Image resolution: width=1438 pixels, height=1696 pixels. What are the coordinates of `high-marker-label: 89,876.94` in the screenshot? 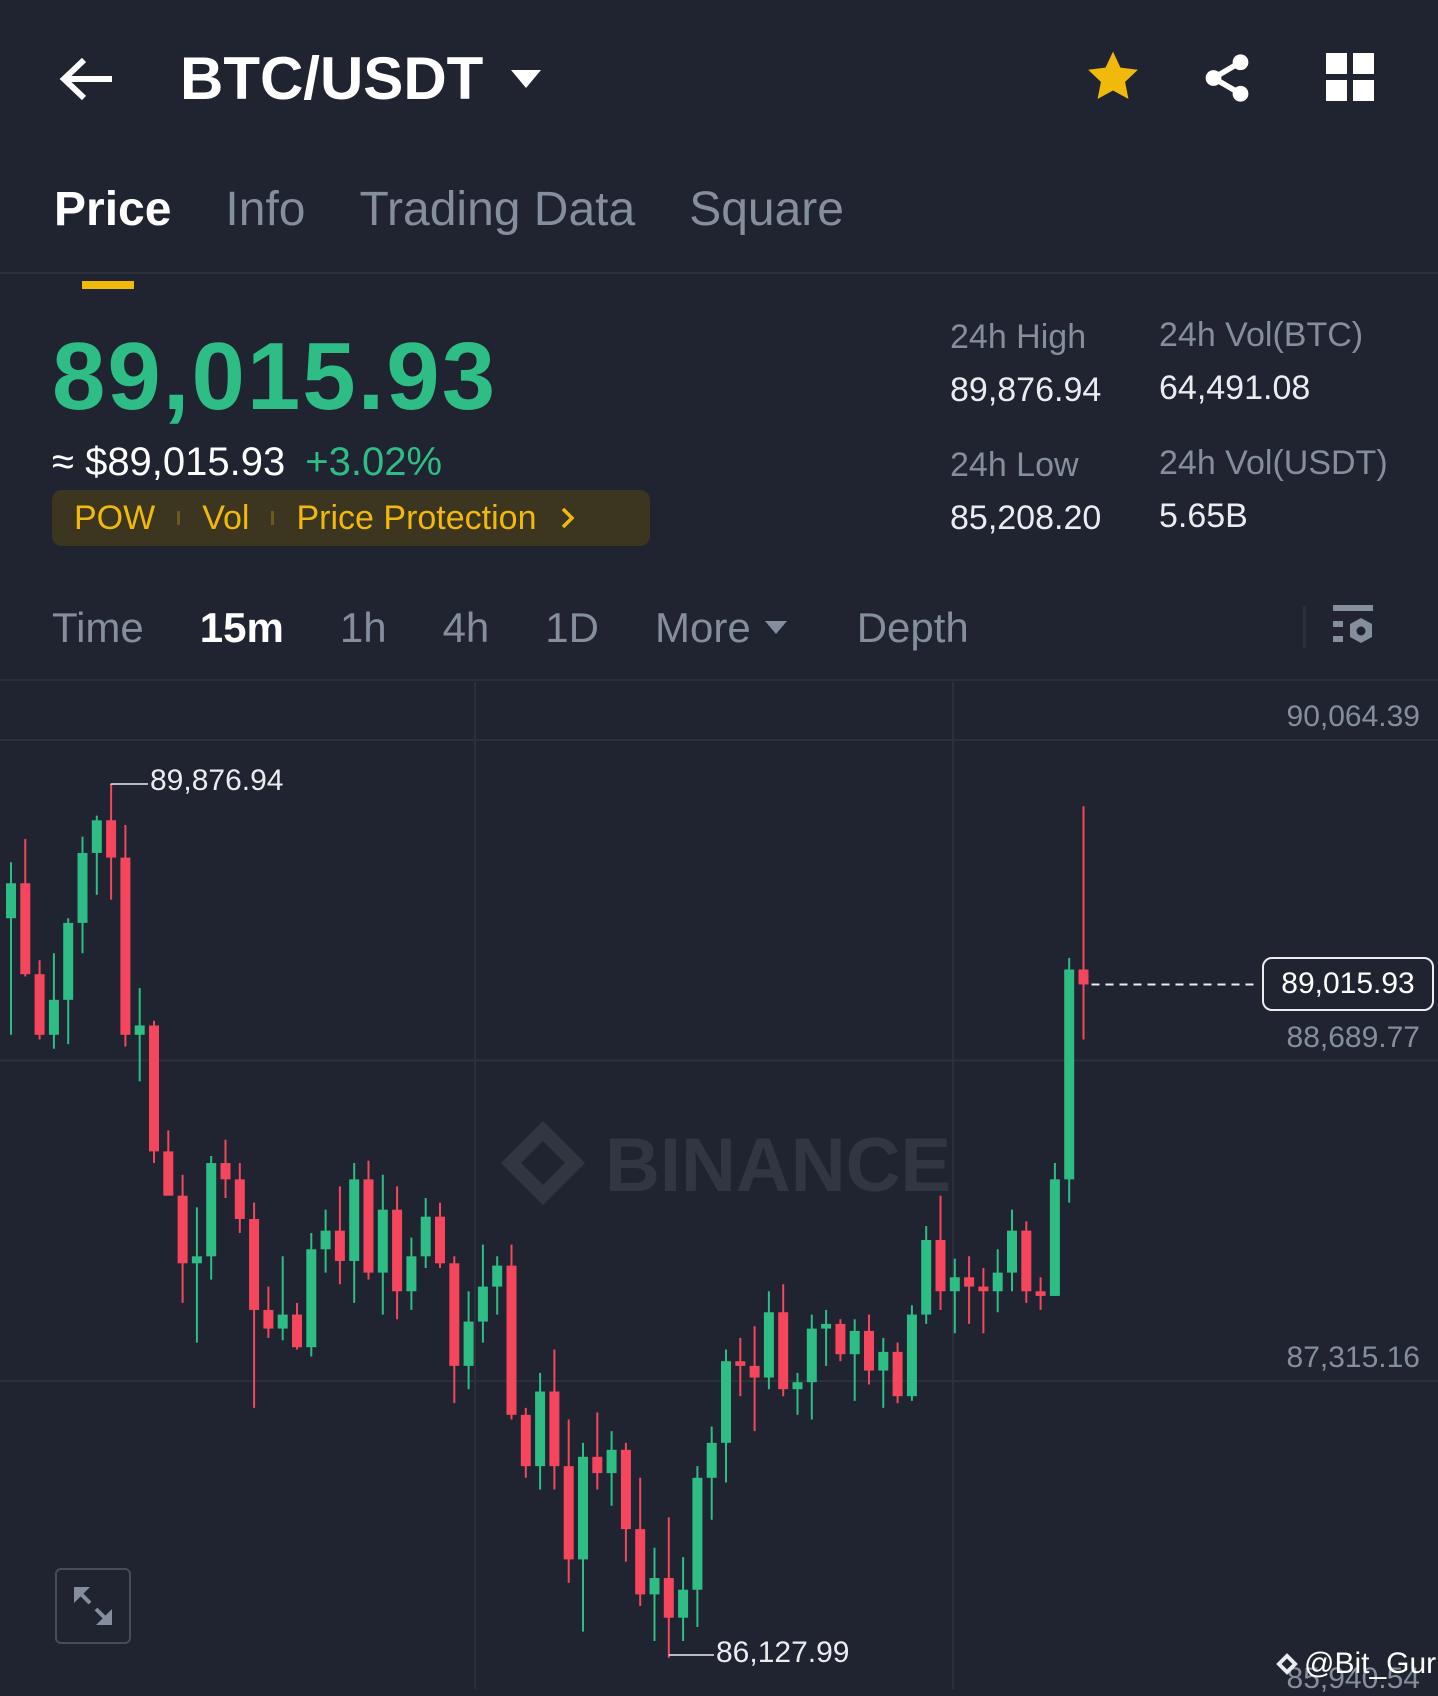 It's located at (216, 781).